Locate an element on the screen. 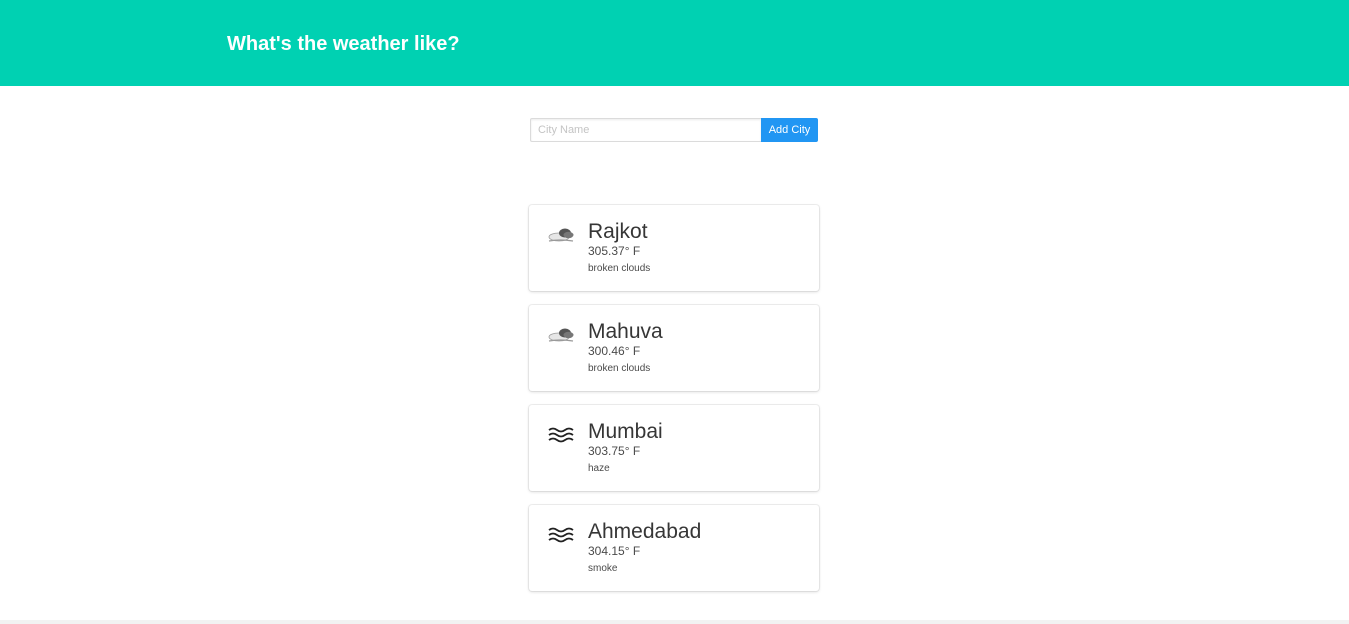 The width and height of the screenshot is (1349, 624). city-card: Mumbai 303.75° F haze is located at coordinates (674, 448).